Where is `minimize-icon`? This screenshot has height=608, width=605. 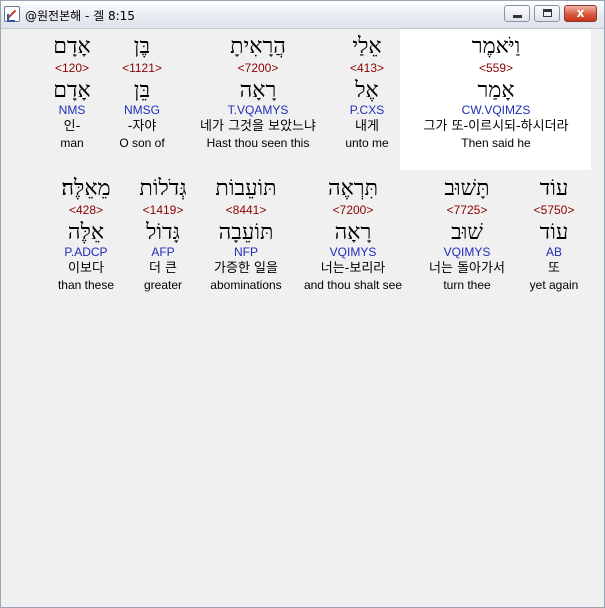
minimize-icon is located at coordinates (517, 16).